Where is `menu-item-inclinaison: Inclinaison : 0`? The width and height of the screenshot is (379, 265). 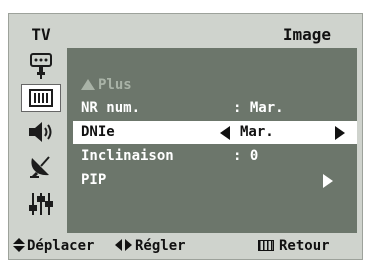 menu-item-inclinaison: Inclinaison : 0 is located at coordinates (212, 156).